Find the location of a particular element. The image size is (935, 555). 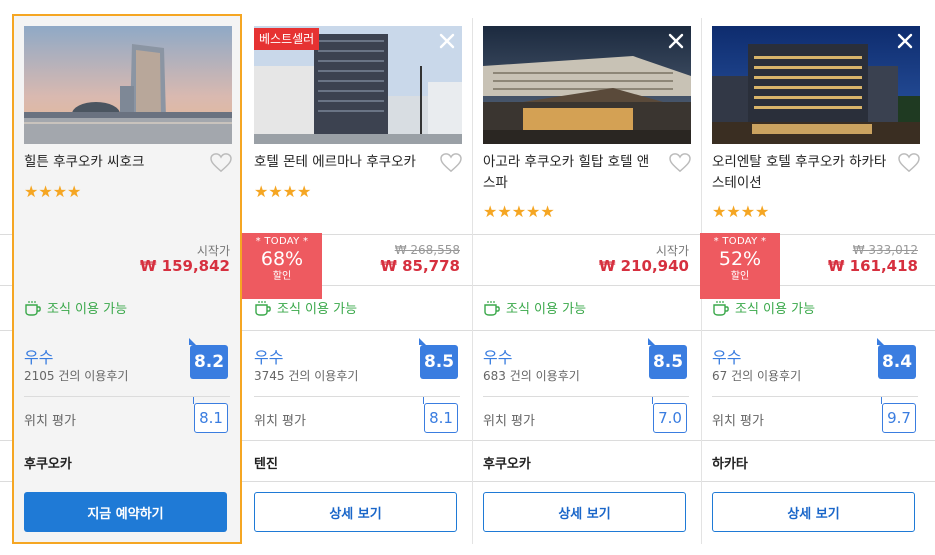

hotel-city: 텐진 is located at coordinates (266, 464).